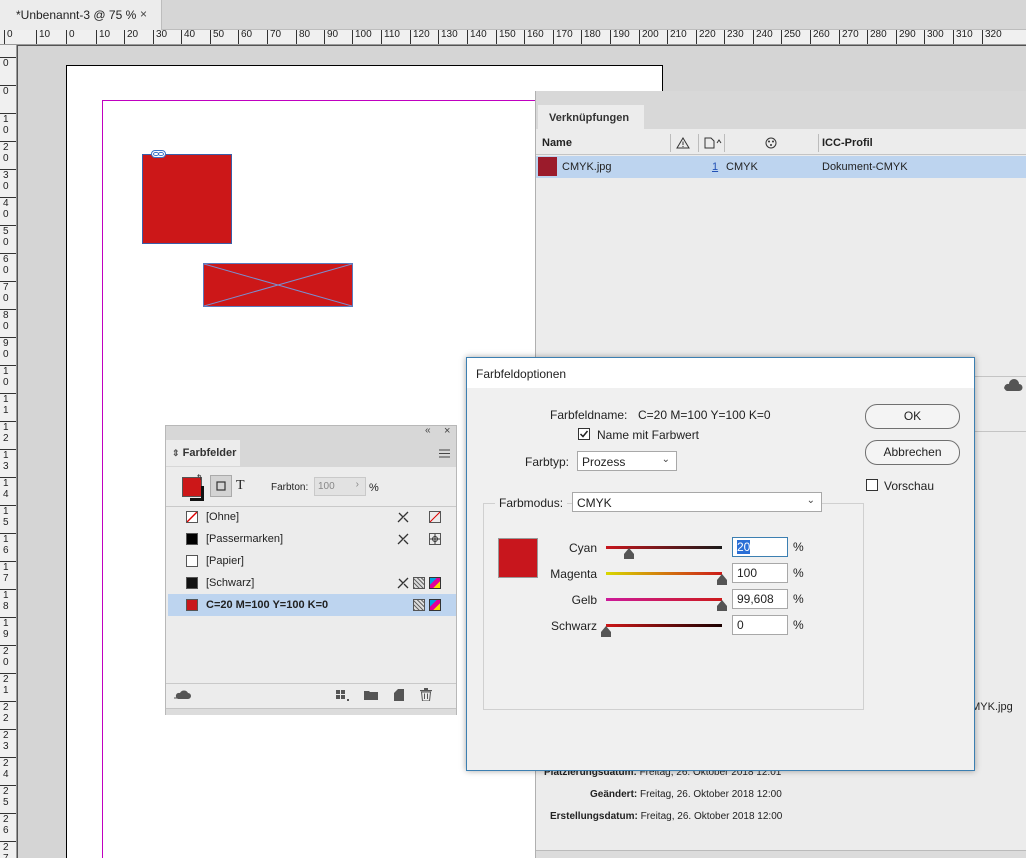  What do you see at coordinates (357, 484) in the screenshot?
I see `chevron-right-icon: ›` at bounding box center [357, 484].